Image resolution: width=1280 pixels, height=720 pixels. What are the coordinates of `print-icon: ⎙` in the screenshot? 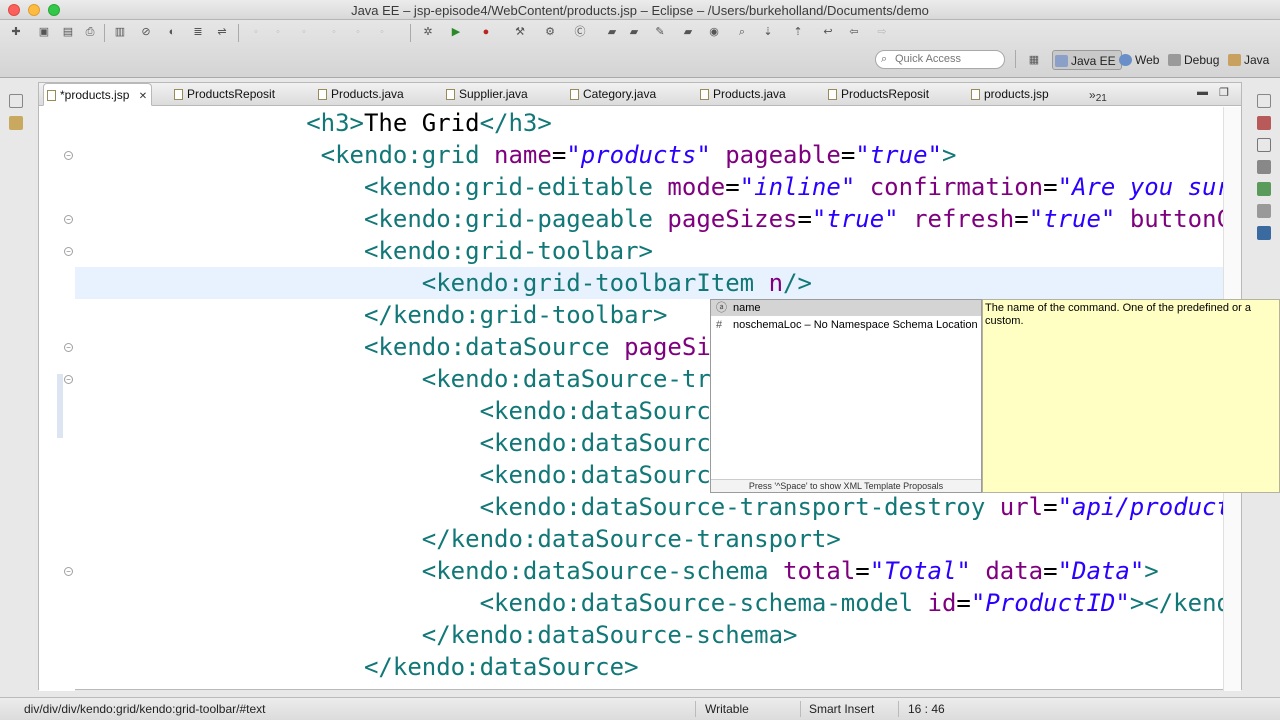 It's located at (90, 32).